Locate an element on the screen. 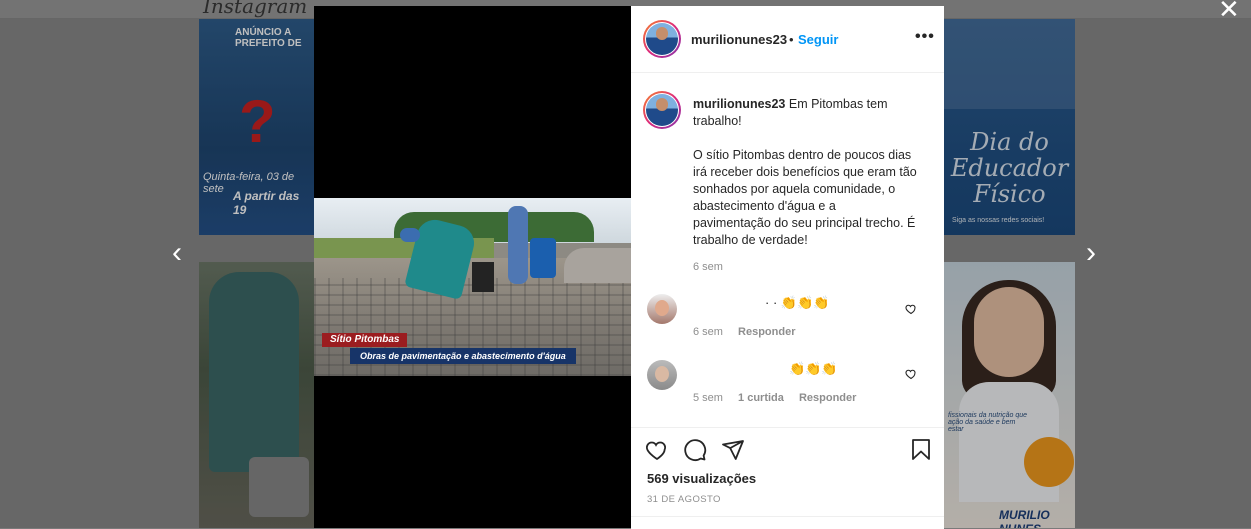 The height and width of the screenshot is (529, 1251). view-count: 569 visualizações is located at coordinates (701, 478).